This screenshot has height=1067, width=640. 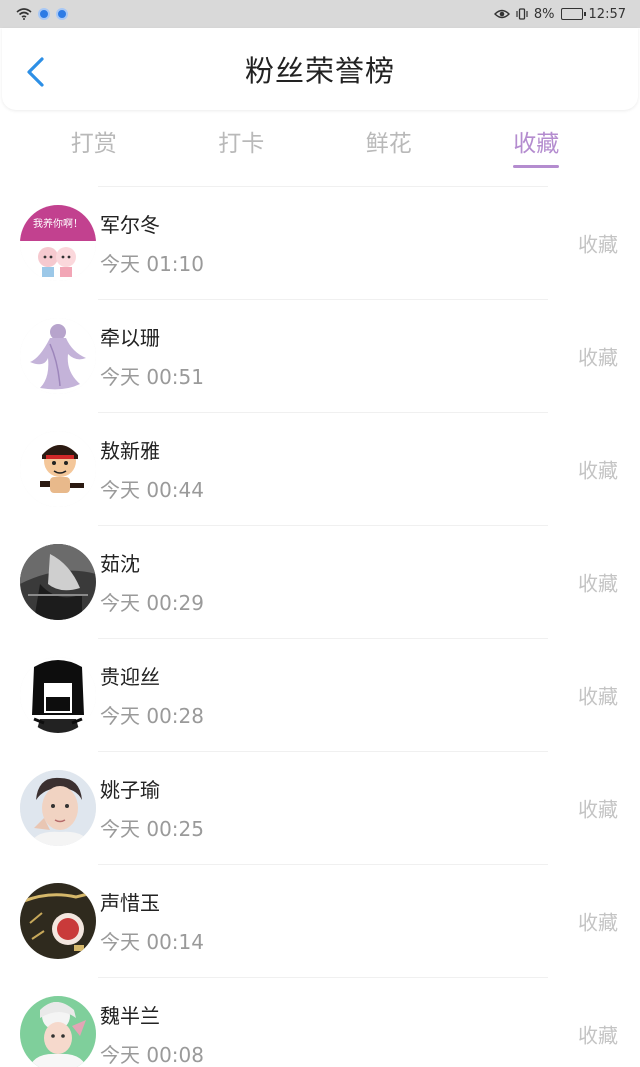 I want to click on battery-icon, so click(x=573, y=14).